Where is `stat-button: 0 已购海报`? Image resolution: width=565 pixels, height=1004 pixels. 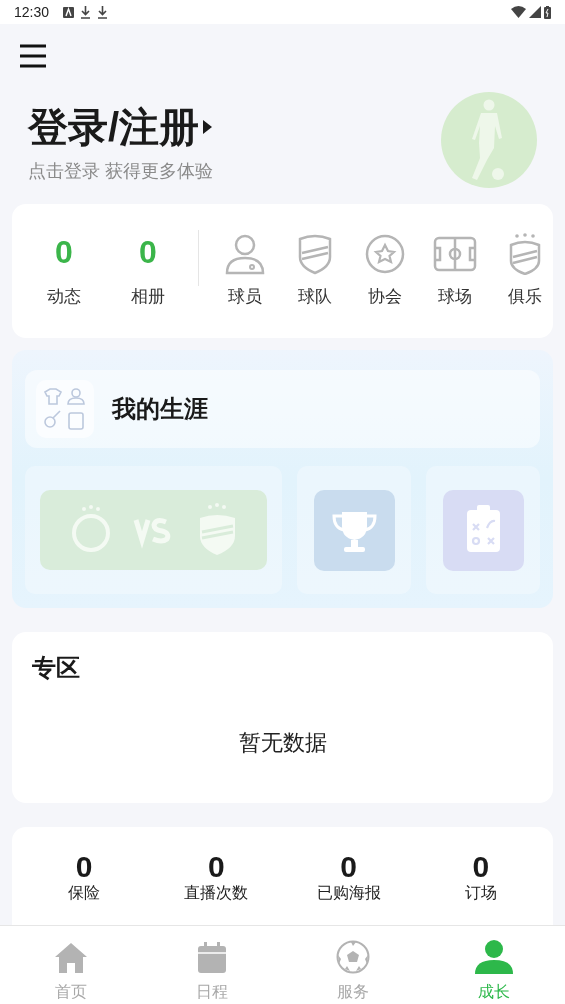 stat-button: 0 已购海报 is located at coordinates (348, 877).